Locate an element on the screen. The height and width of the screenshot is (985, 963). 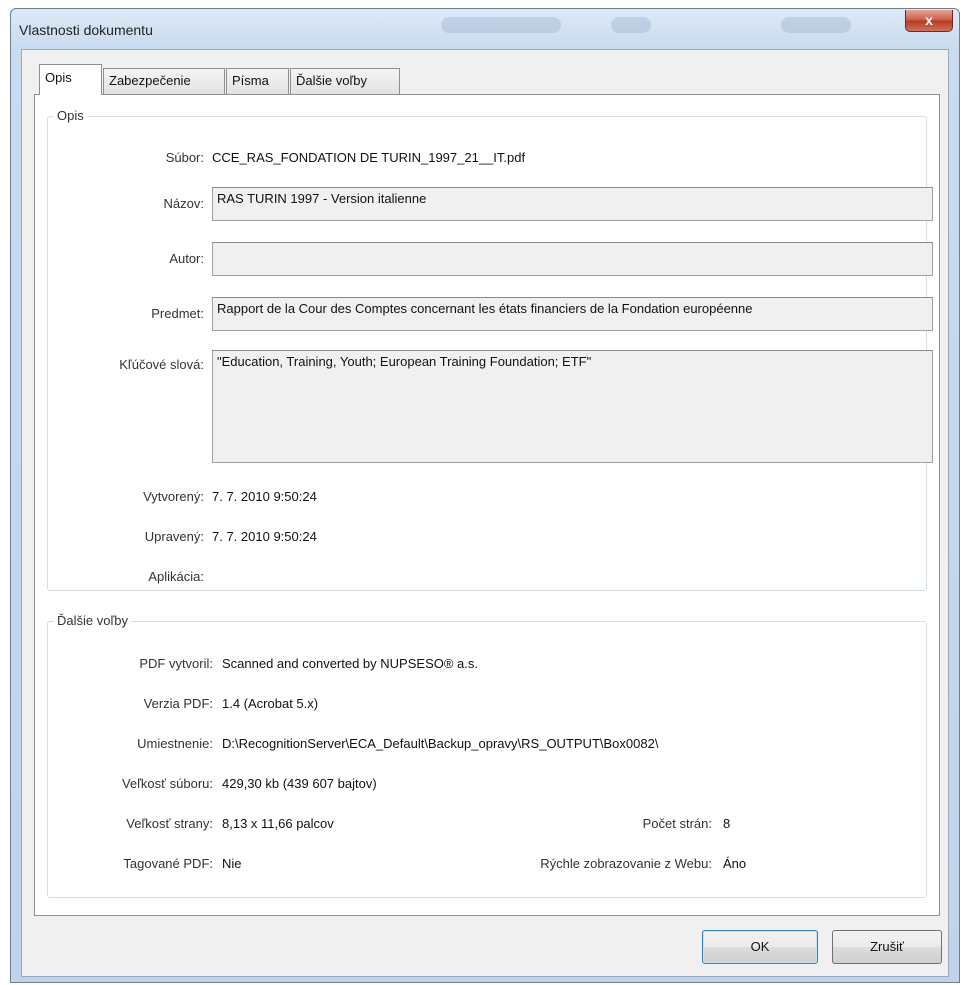
umiestnenie-label: Umiestnenie: is located at coordinates (175, 743).